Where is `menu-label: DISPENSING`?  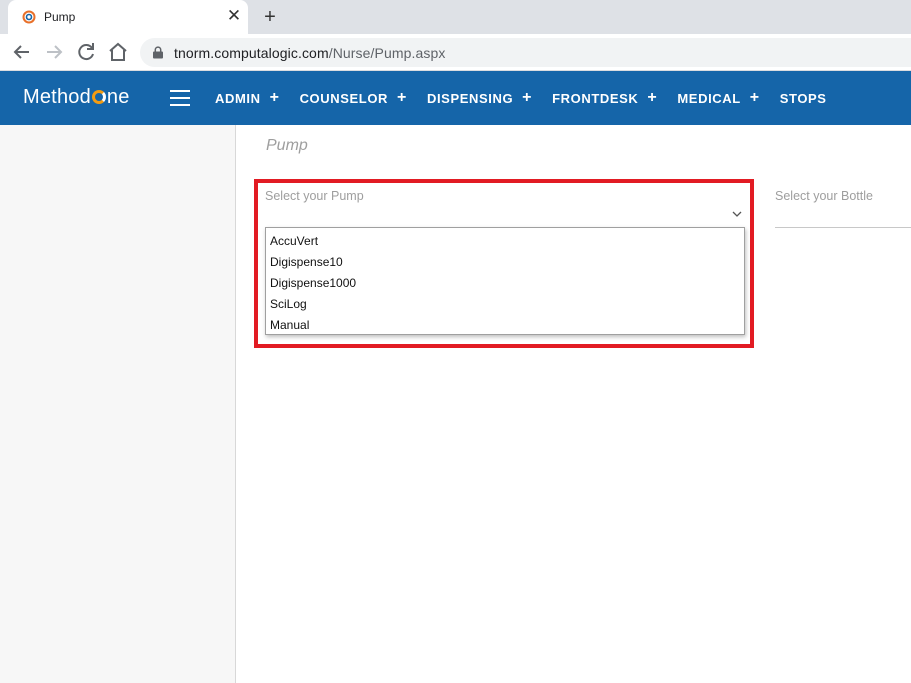 menu-label: DISPENSING is located at coordinates (470, 98).